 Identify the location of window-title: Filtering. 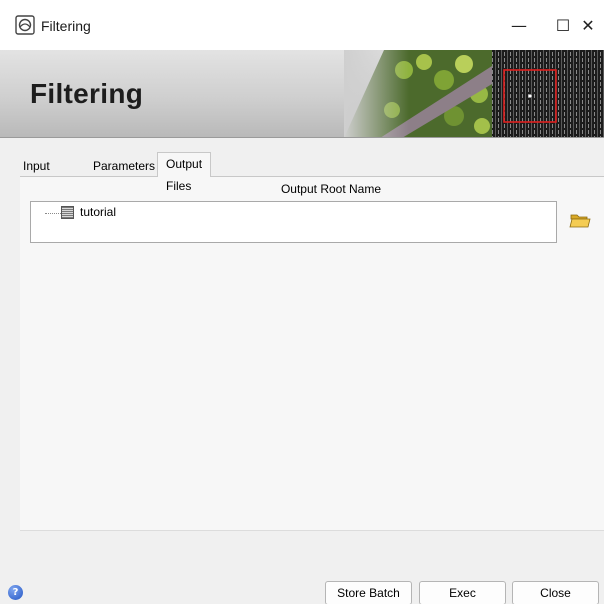
(66, 26).